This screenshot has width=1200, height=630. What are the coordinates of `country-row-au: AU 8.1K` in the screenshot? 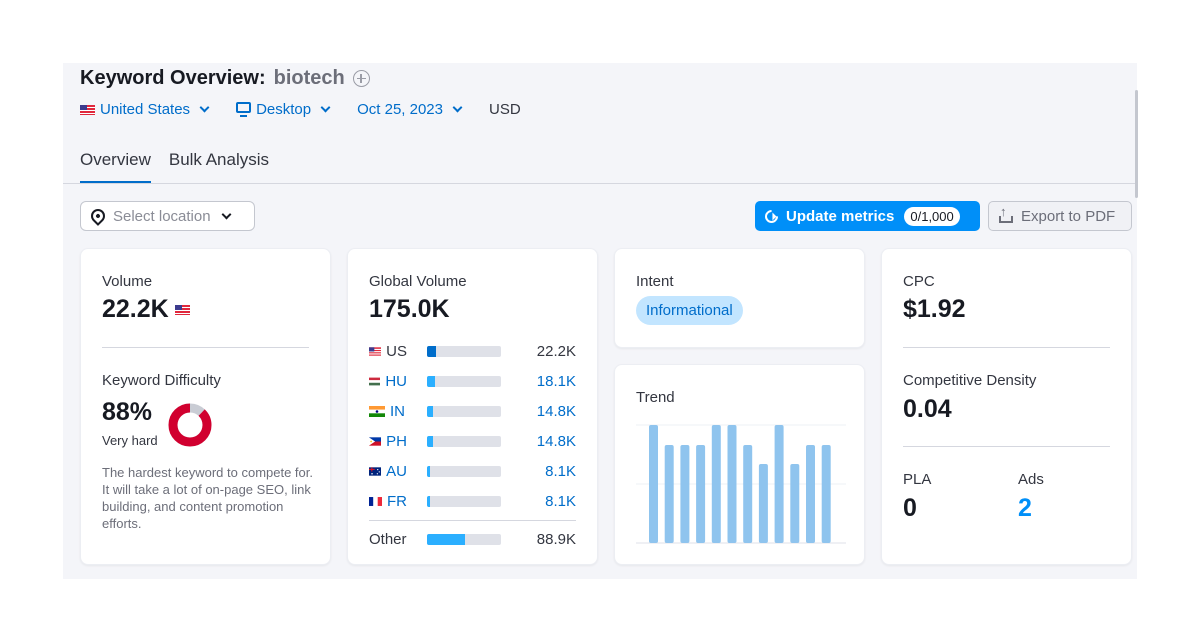 It's located at (472, 471).